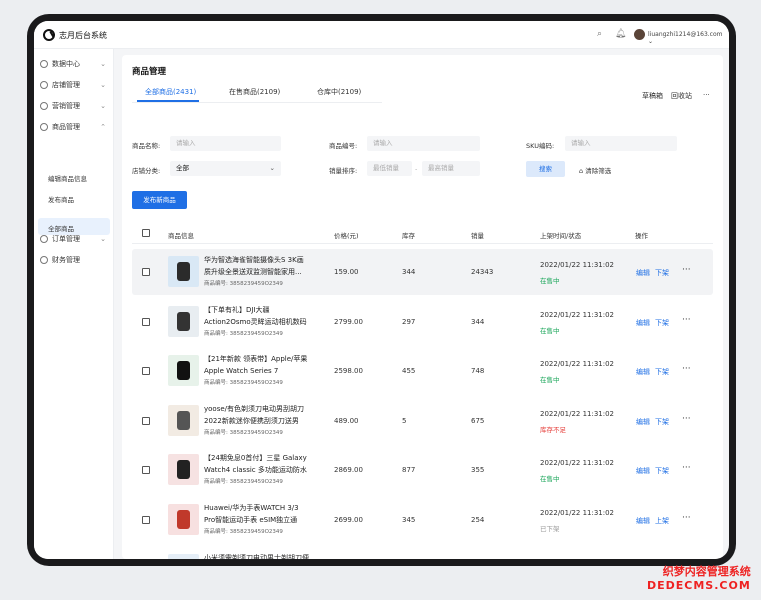  What do you see at coordinates (545, 169) in the screenshot?
I see `search-button: 搜索` at bounding box center [545, 169].